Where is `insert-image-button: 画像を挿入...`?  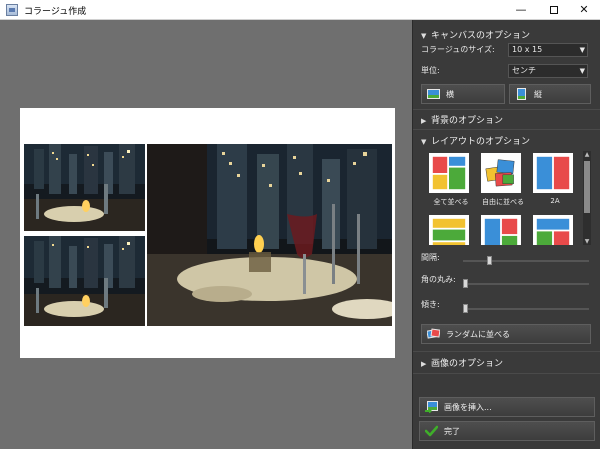 insert-image-button: 画像を挿入... is located at coordinates (507, 407).